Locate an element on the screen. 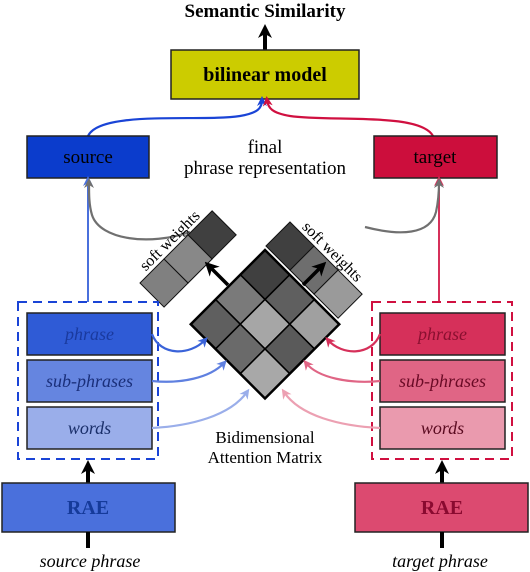 This screenshot has height=572, width=530. source-rae-node: RAE is located at coordinates (88, 507).